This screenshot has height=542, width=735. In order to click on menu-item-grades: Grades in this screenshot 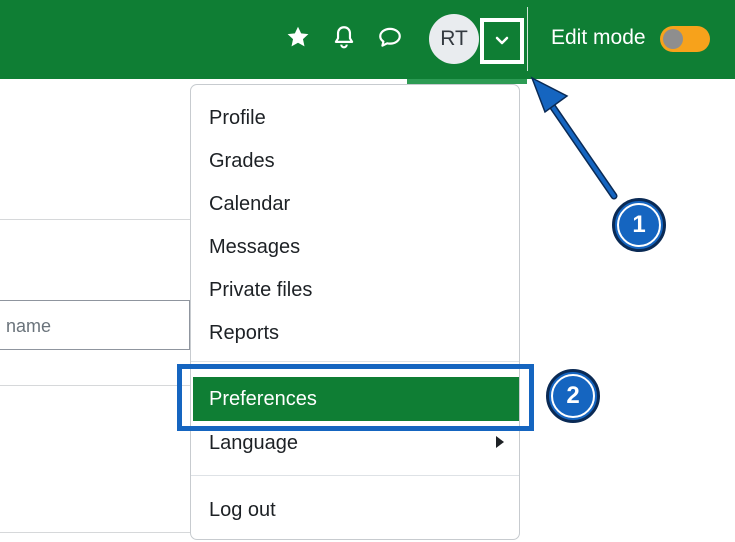, I will do `click(242, 161)`.